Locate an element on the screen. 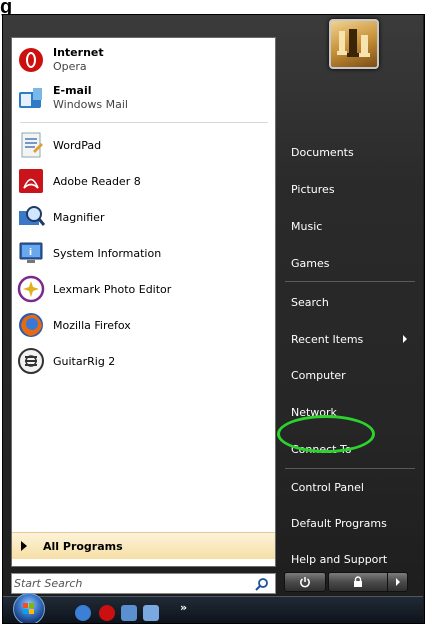 The image size is (431, 627). menu-item-label: Default Programs is located at coordinates (339, 523).